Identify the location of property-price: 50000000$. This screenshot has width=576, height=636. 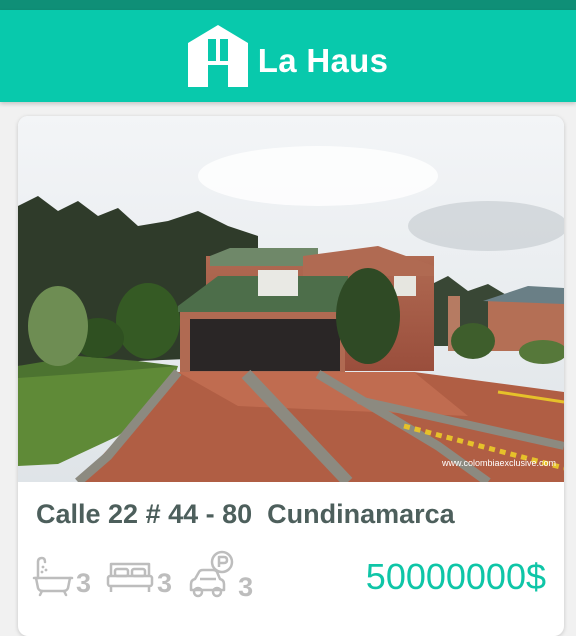
(455, 576).